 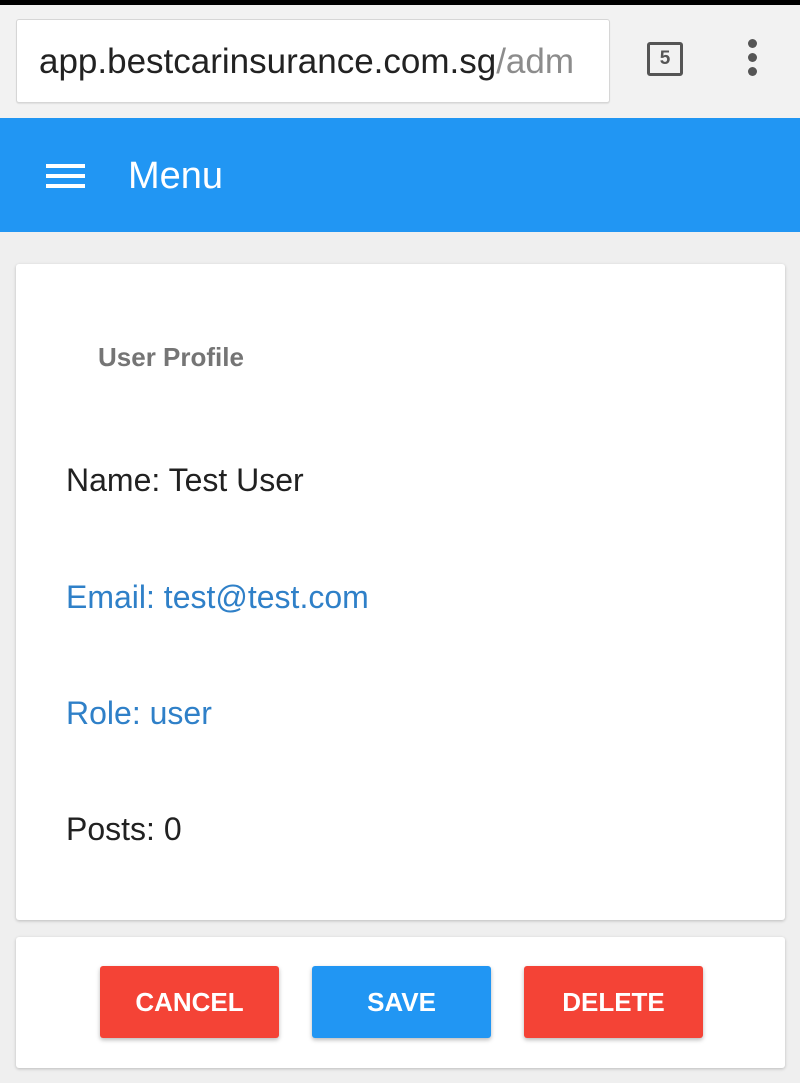 I want to click on address-bar: app.bestcarinsurance.com.sg/adm, so click(x=313, y=61).